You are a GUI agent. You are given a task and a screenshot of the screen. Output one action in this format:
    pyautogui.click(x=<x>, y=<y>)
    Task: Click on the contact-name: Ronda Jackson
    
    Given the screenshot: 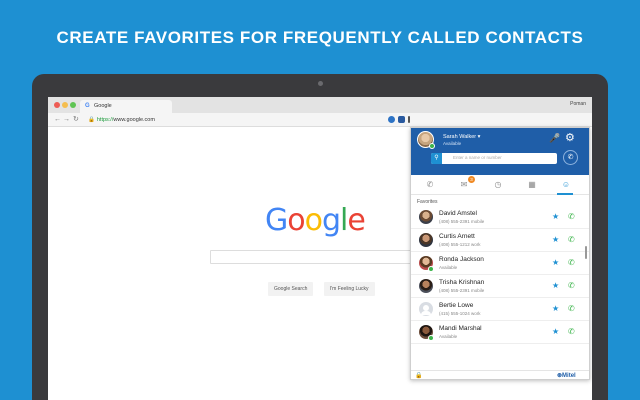 What is the action you would take?
    pyautogui.click(x=461, y=259)
    